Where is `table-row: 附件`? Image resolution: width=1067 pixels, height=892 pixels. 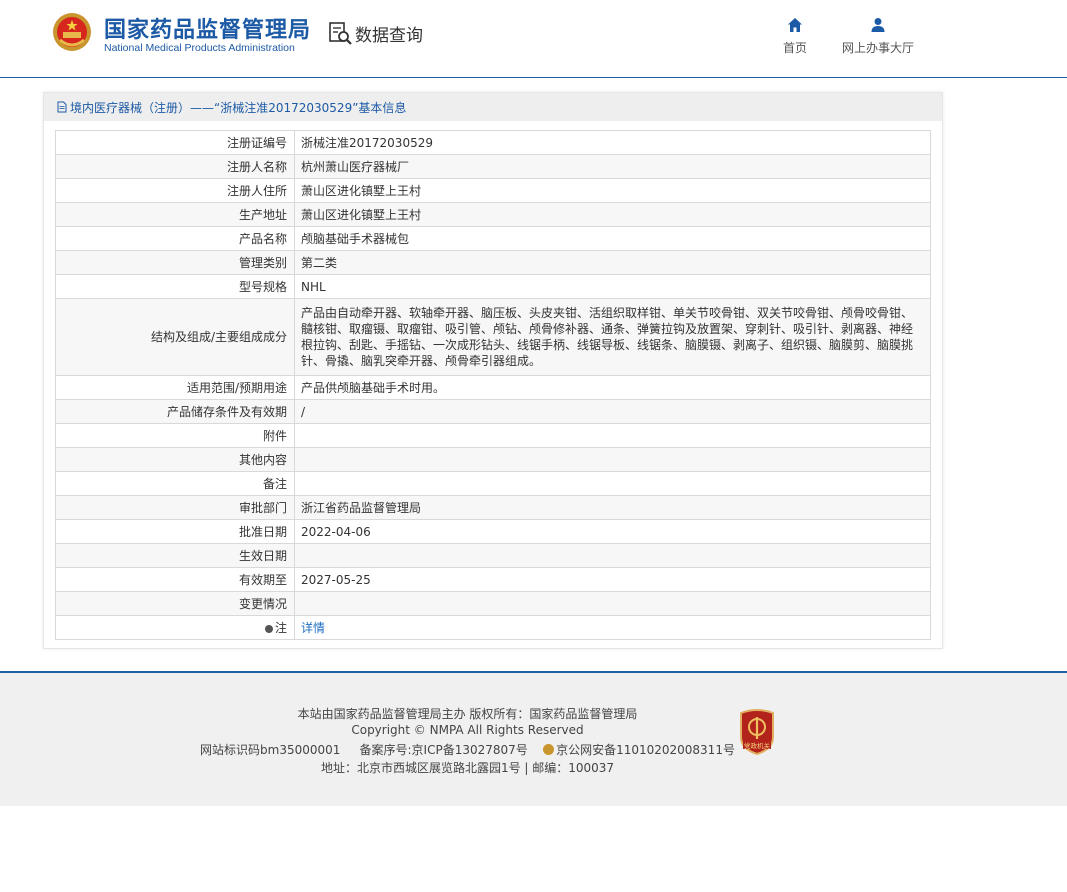 table-row: 附件 is located at coordinates (493, 435).